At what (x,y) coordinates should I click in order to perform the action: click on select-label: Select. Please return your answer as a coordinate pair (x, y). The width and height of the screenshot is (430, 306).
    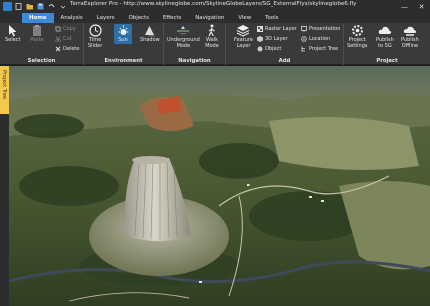
    Looking at the image, I should click on (13, 40).